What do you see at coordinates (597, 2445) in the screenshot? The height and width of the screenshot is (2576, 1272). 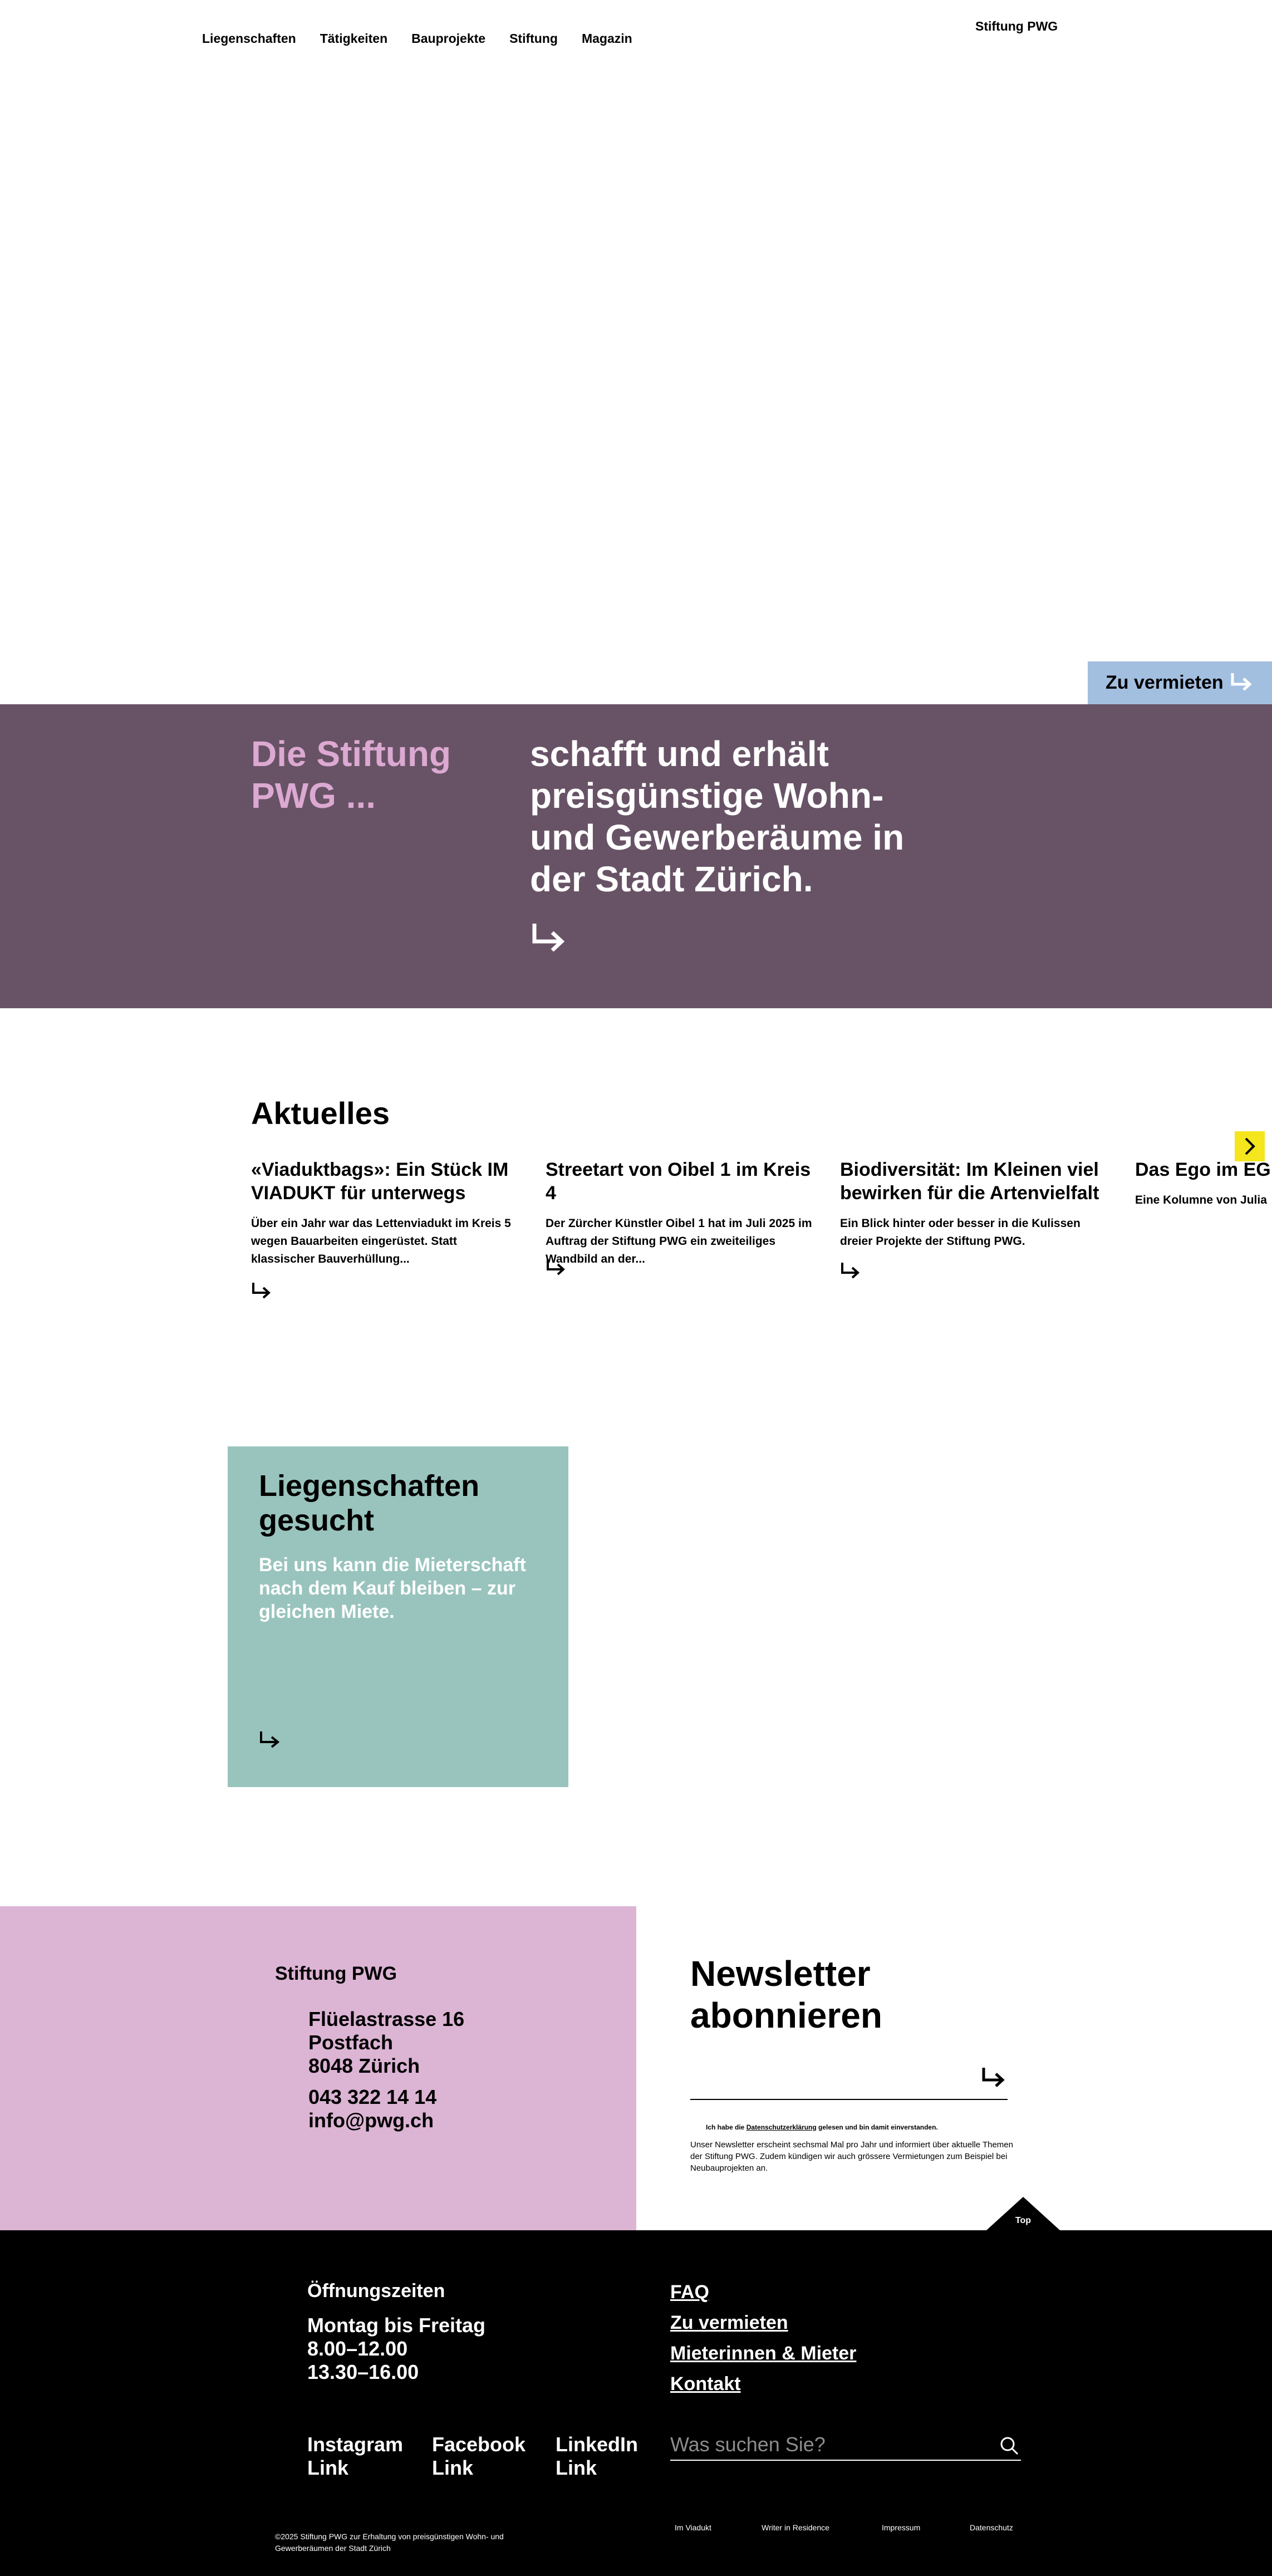 I see `social-name: LinkedIn` at bounding box center [597, 2445].